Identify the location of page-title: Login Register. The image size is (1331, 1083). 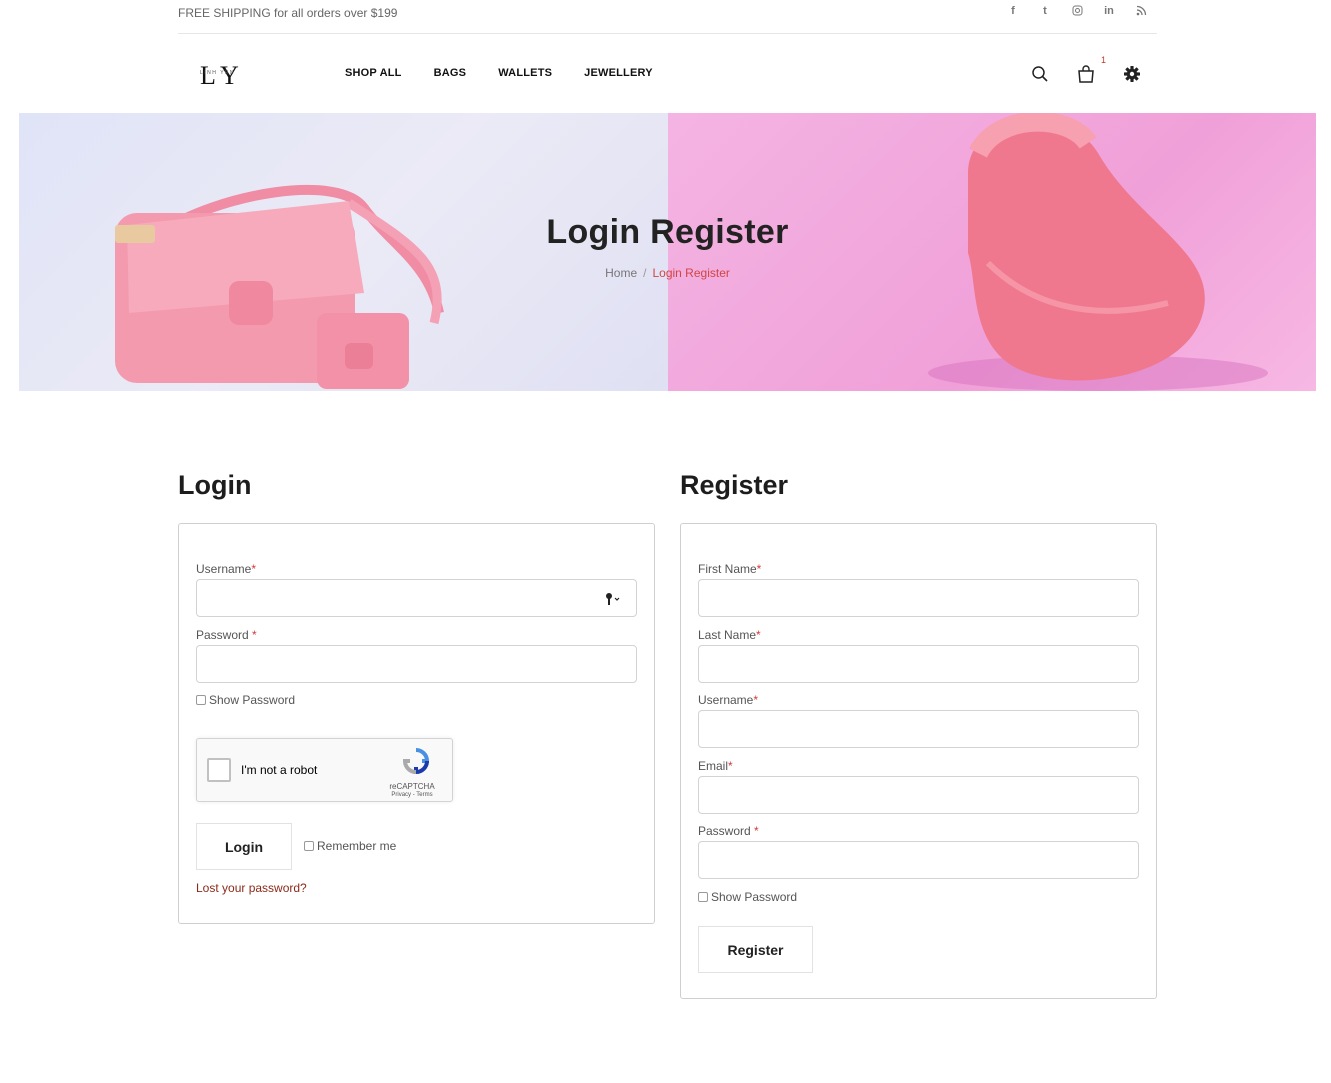
(667, 232).